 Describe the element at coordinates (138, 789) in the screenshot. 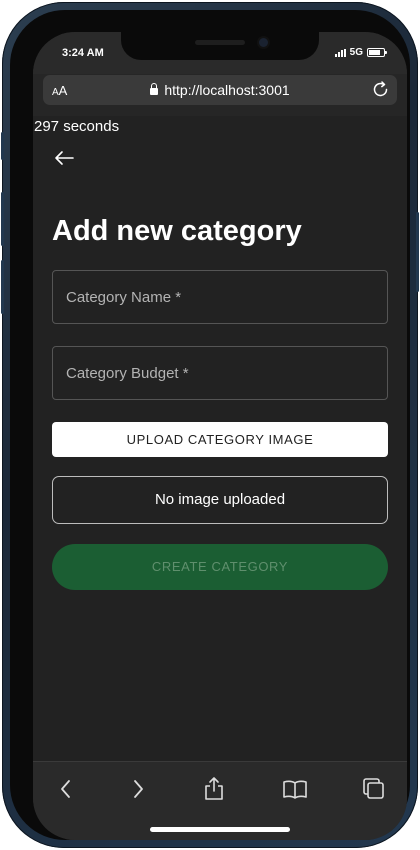

I see `forward-icon` at that location.